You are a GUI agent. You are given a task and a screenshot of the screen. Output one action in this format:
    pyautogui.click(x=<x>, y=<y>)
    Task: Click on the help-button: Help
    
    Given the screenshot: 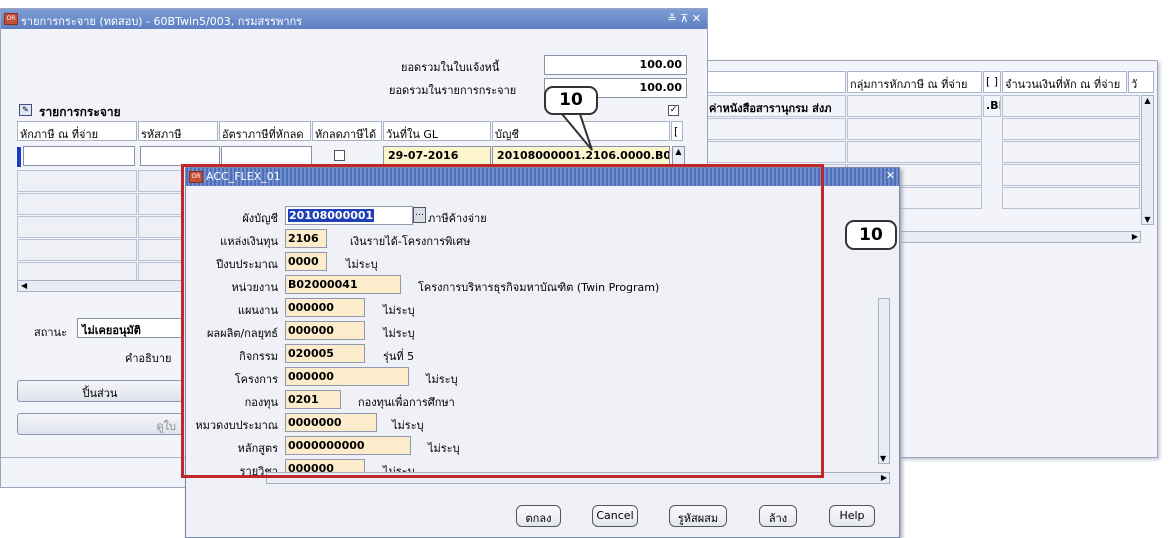 What is the action you would take?
    pyautogui.click(x=852, y=516)
    